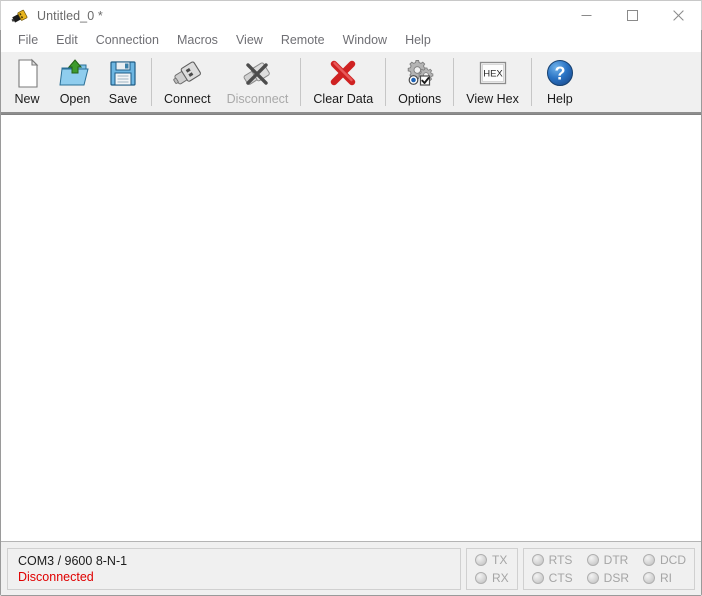 This screenshot has width=702, height=596. What do you see at coordinates (127, 41) in the screenshot?
I see `menu-item-connection: Connection` at bounding box center [127, 41].